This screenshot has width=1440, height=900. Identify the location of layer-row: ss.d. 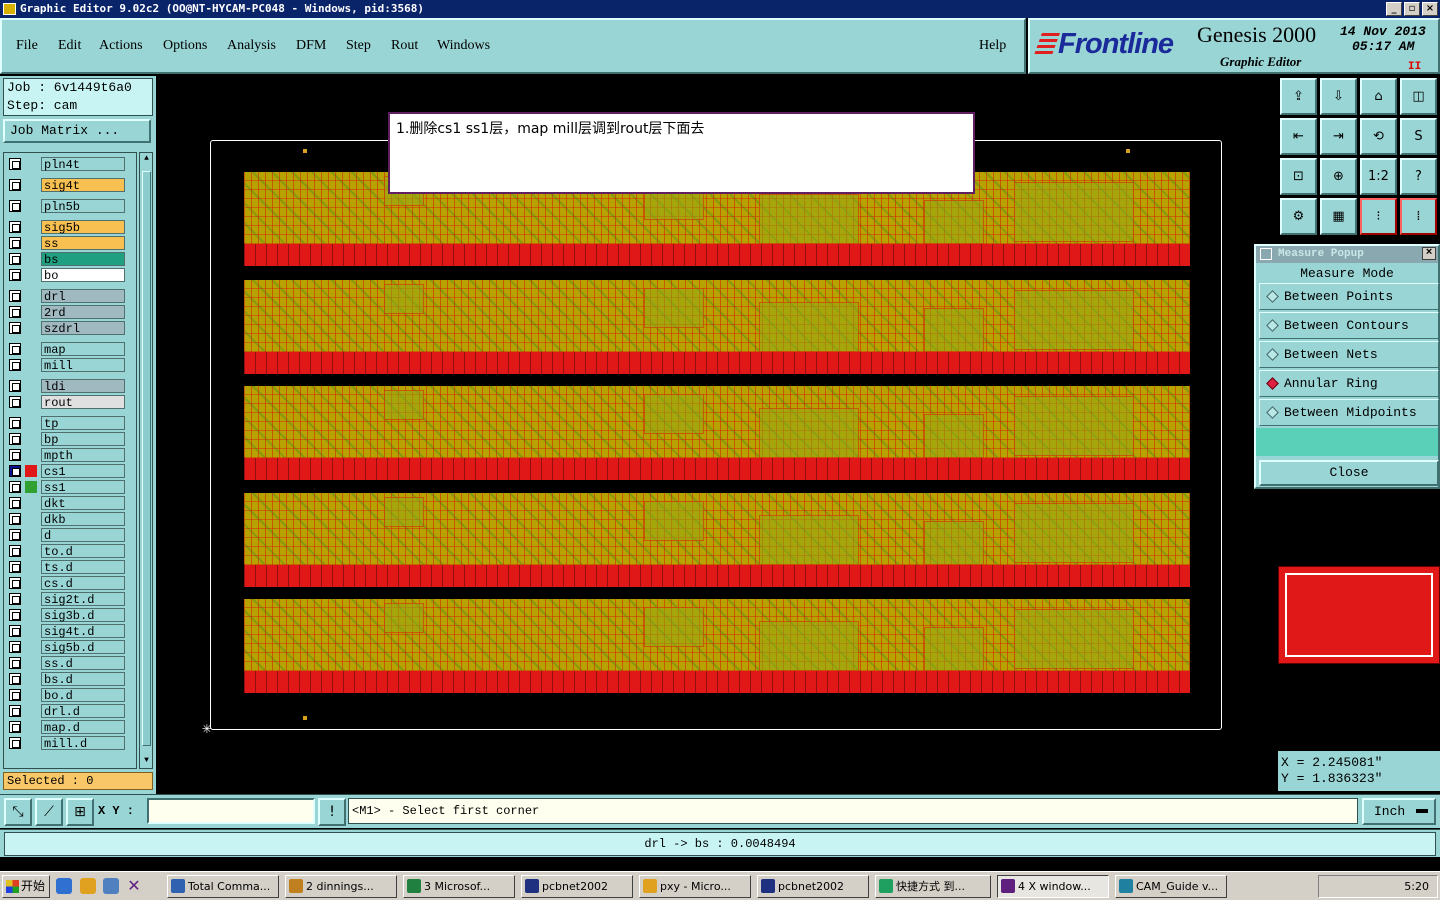
(66, 663).